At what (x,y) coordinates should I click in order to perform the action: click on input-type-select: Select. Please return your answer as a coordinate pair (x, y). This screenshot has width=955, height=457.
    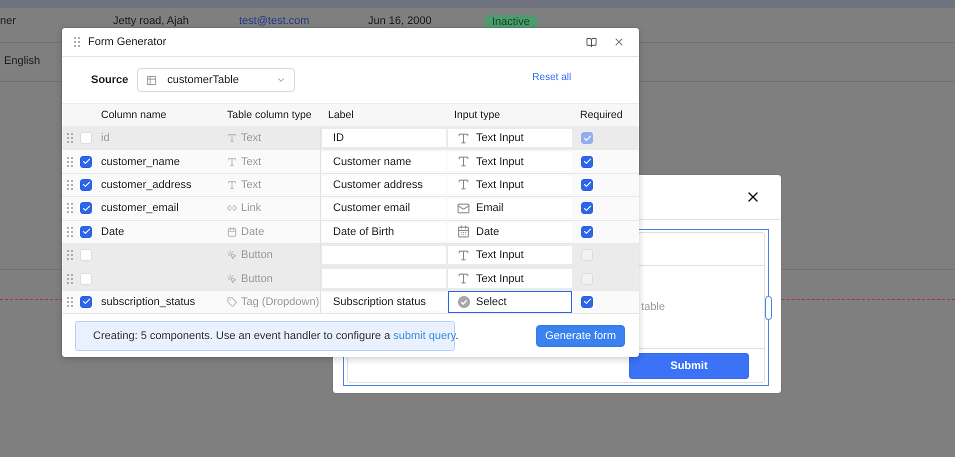
    Looking at the image, I should click on (510, 302).